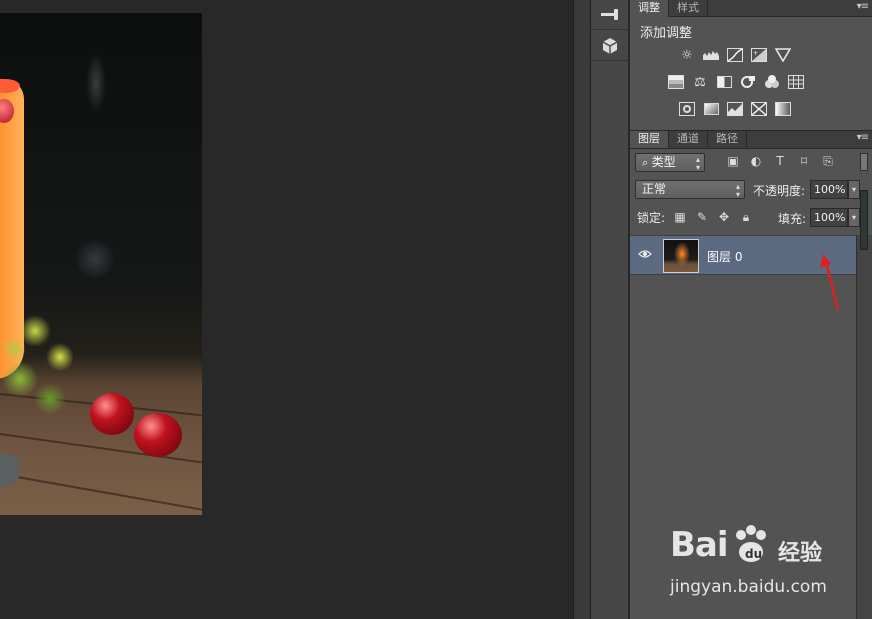 The image size is (872, 619). What do you see at coordinates (676, 82) in the screenshot?
I see `hue-saturation-icon` at bounding box center [676, 82].